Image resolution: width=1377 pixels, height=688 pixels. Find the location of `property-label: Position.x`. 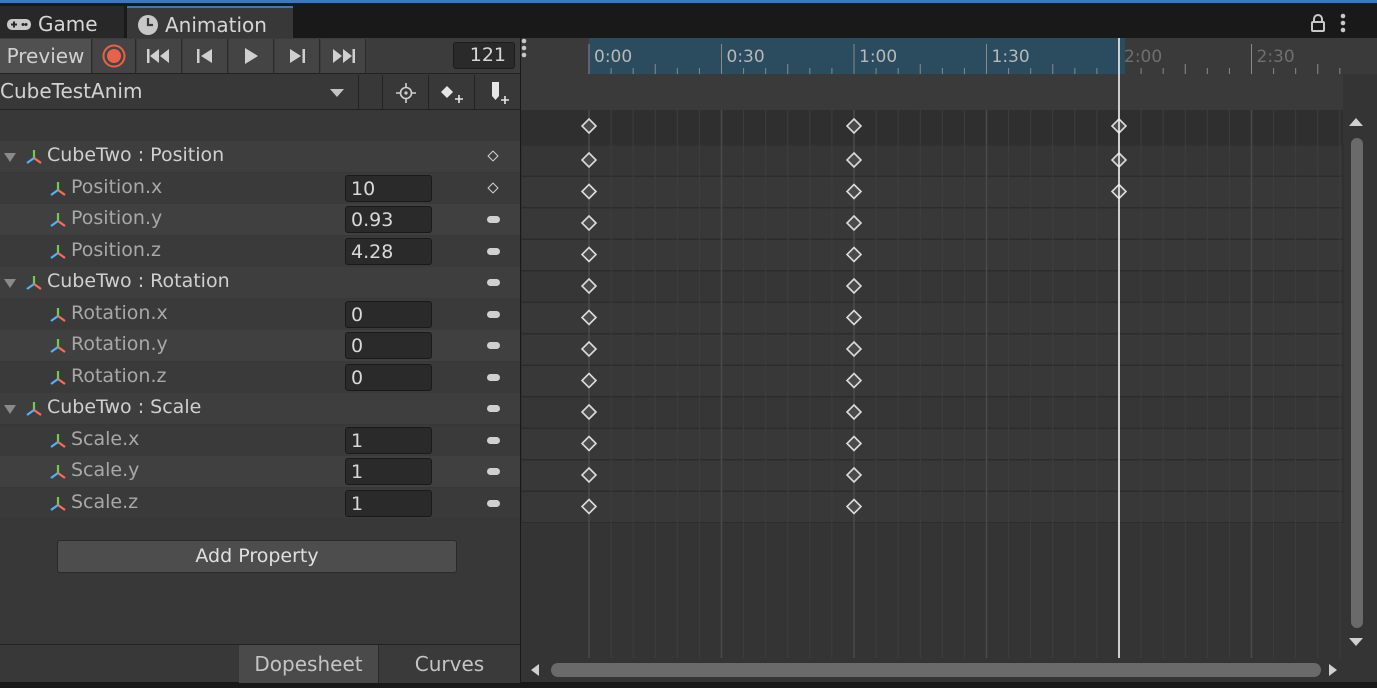

property-label: Position.x is located at coordinates (117, 186).